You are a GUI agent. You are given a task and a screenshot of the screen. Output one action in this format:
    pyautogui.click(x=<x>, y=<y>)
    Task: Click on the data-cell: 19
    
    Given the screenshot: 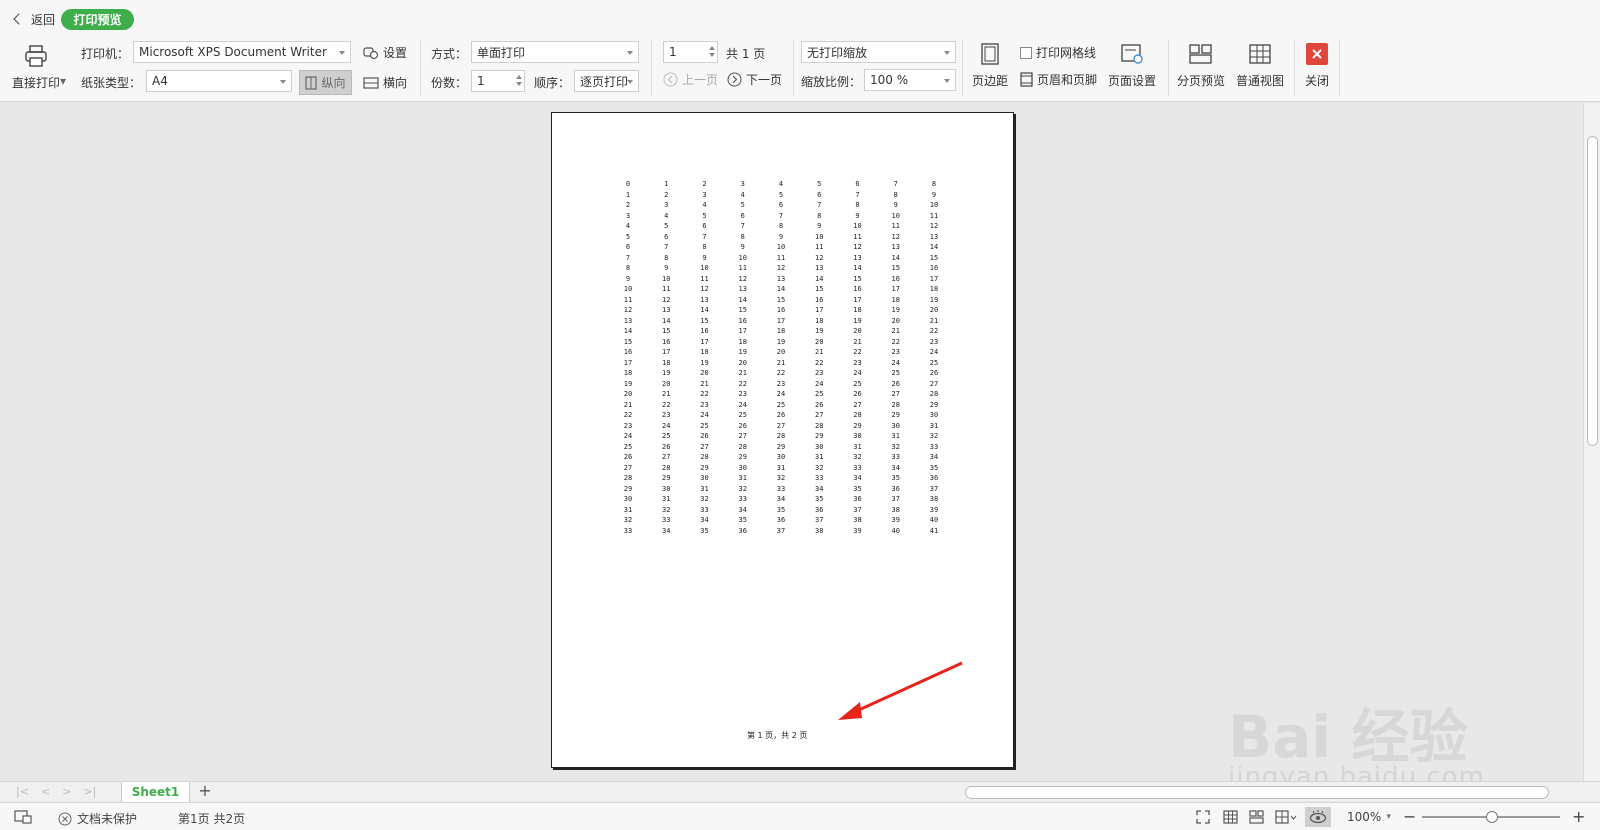 What is the action you would take?
    pyautogui.click(x=628, y=383)
    